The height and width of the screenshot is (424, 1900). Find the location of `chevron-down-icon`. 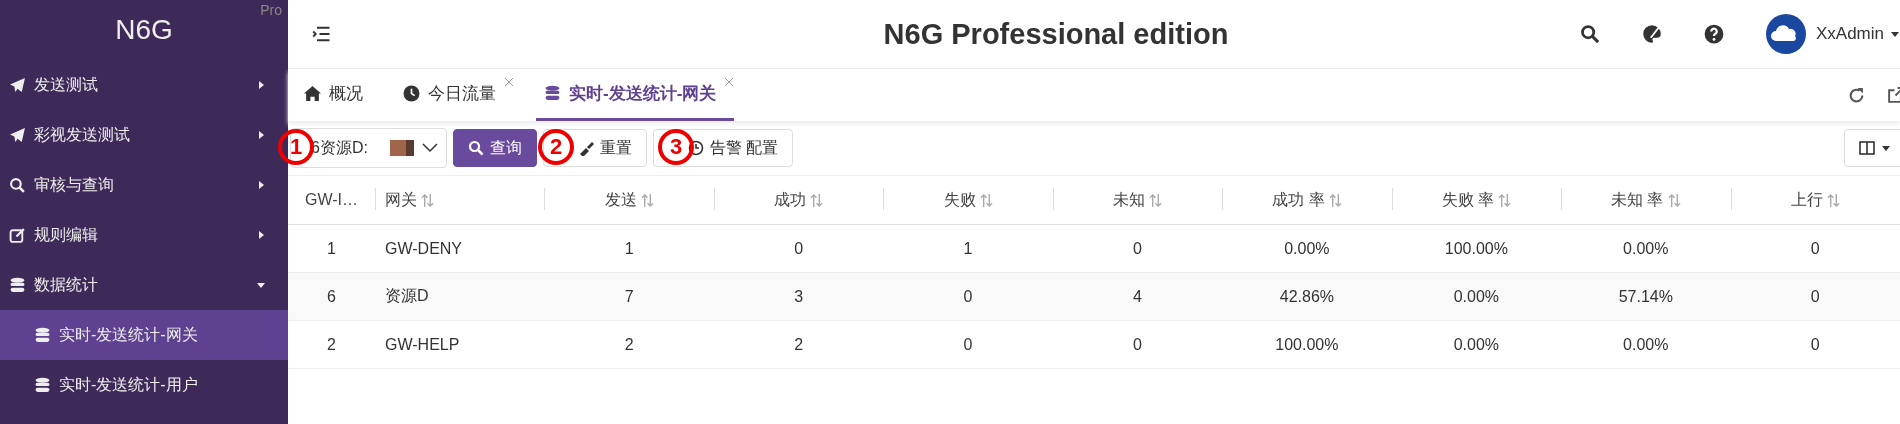

chevron-down-icon is located at coordinates (429, 148).